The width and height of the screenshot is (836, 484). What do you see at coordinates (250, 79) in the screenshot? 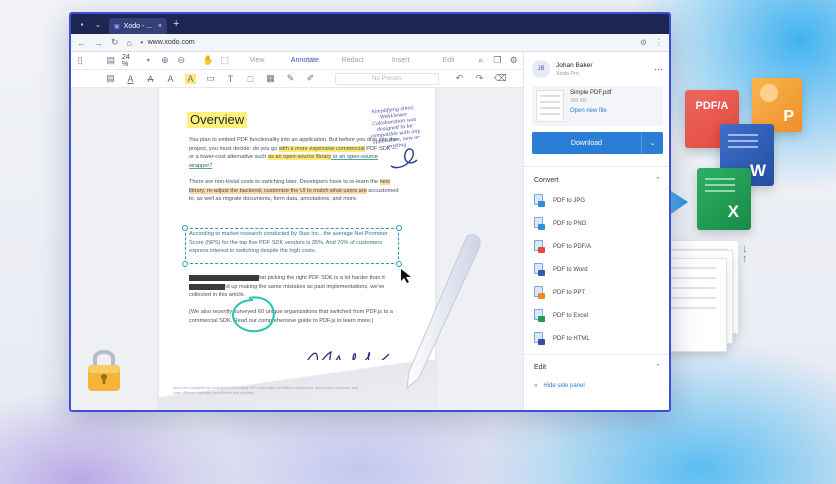
I see `rectangle-icon: □` at bounding box center [250, 79].